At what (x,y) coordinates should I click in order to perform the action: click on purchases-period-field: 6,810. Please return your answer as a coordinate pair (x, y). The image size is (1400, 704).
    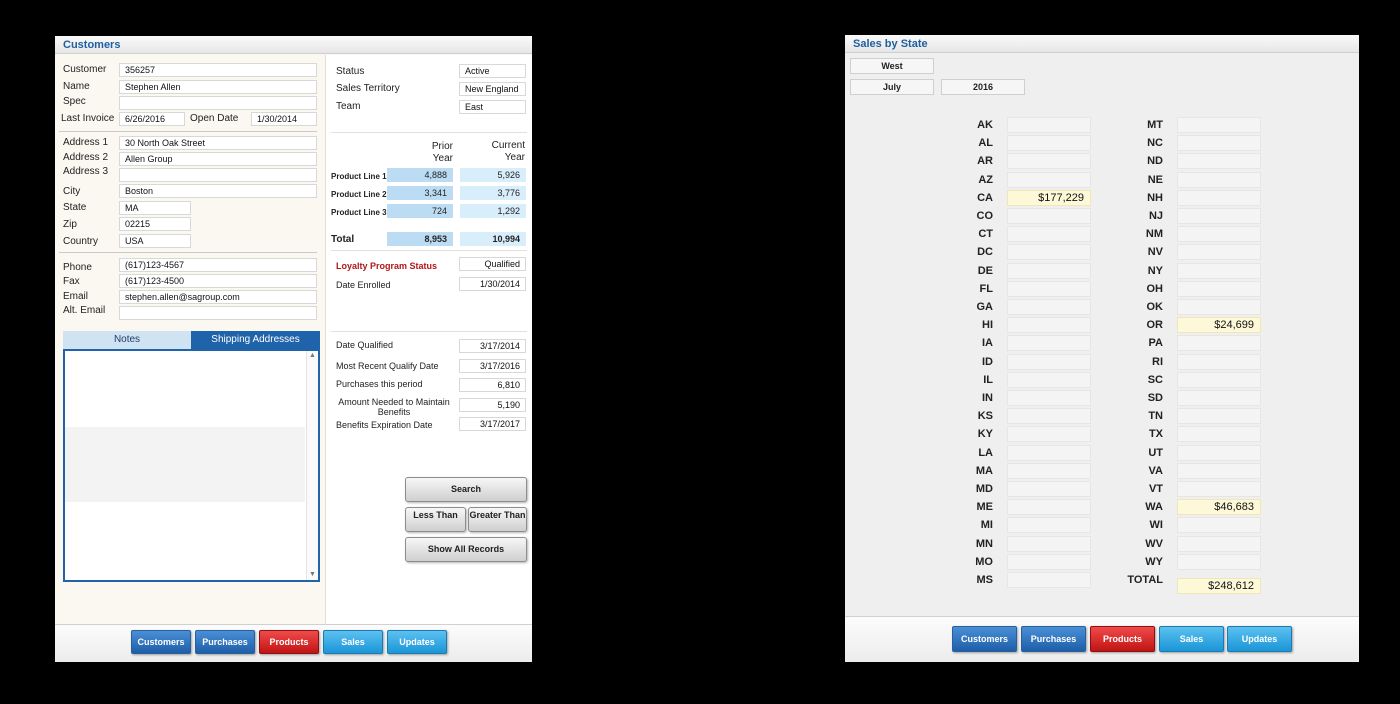
    Looking at the image, I should click on (492, 385).